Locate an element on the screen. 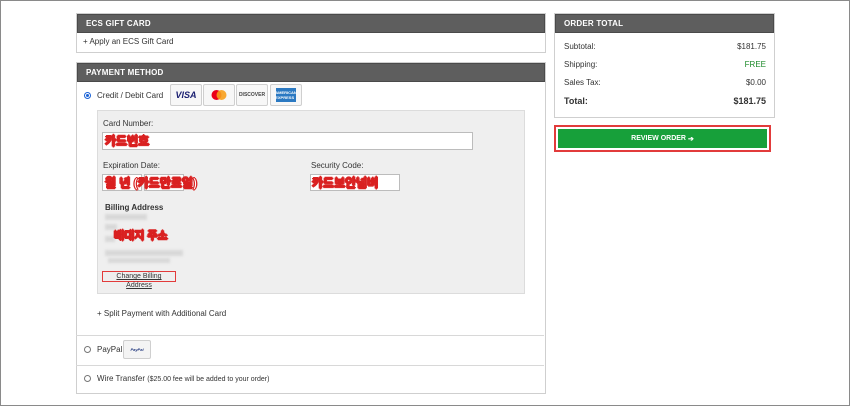 Image resolution: width=850 pixels, height=406 pixels. payment-method-header: PAYMENT METHOD is located at coordinates (311, 72).